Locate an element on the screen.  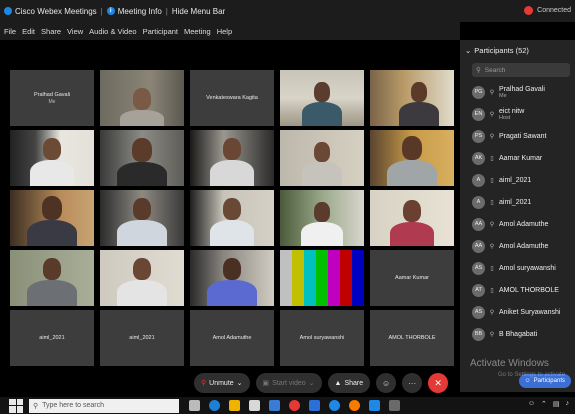
meeting-info-button: i Meeting Info is located at coordinates (134, 11).